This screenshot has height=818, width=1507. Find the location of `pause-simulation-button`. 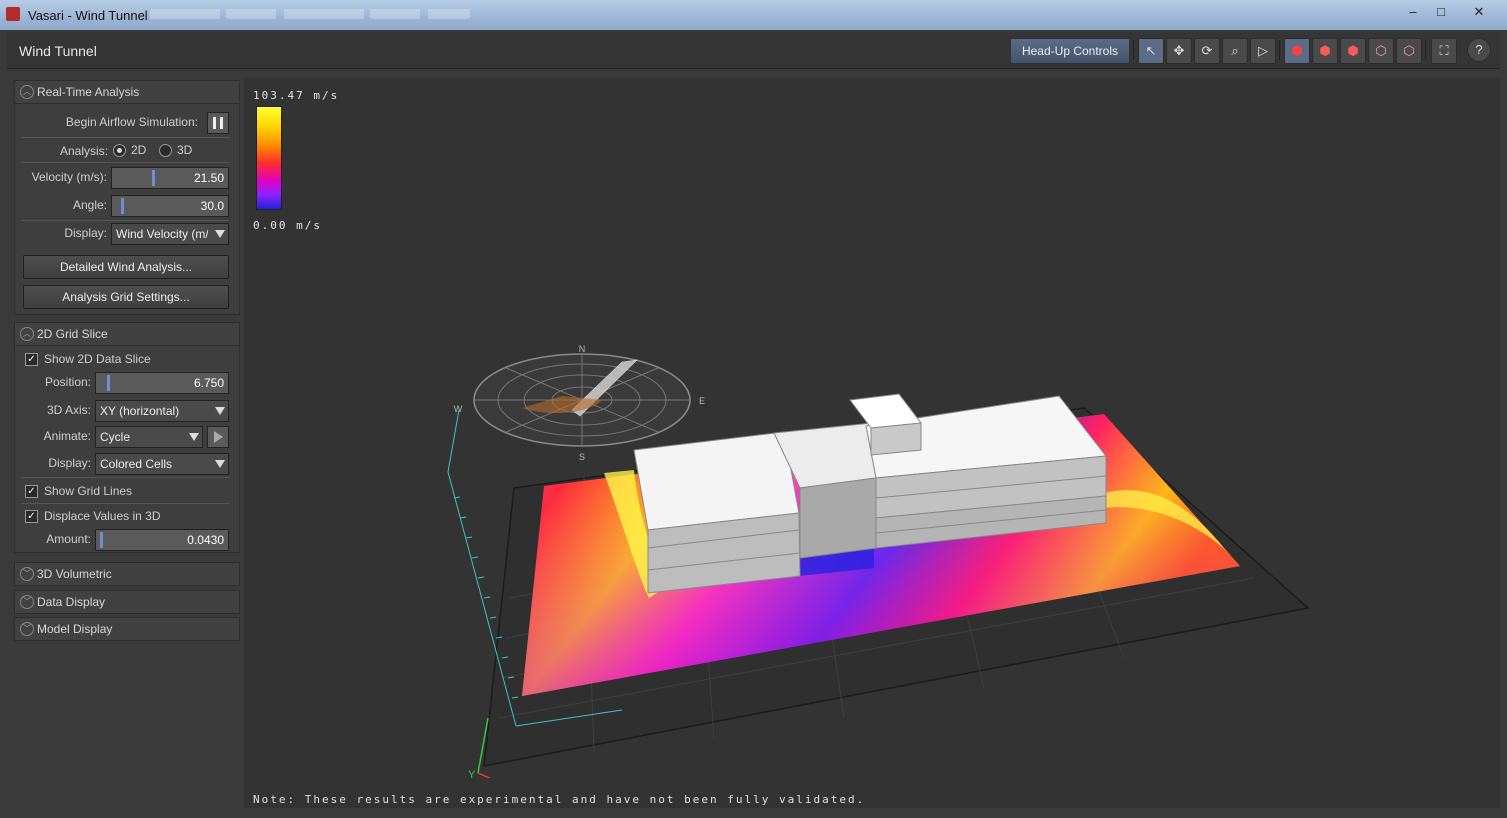

pause-simulation-button is located at coordinates (218, 123).